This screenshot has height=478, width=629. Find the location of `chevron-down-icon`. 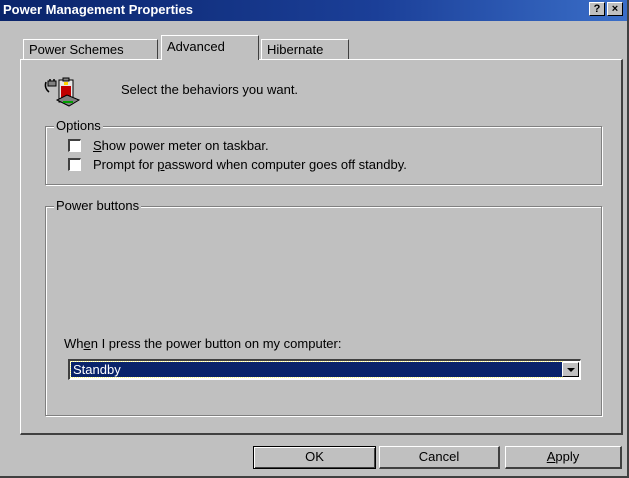

chevron-down-icon is located at coordinates (570, 369).